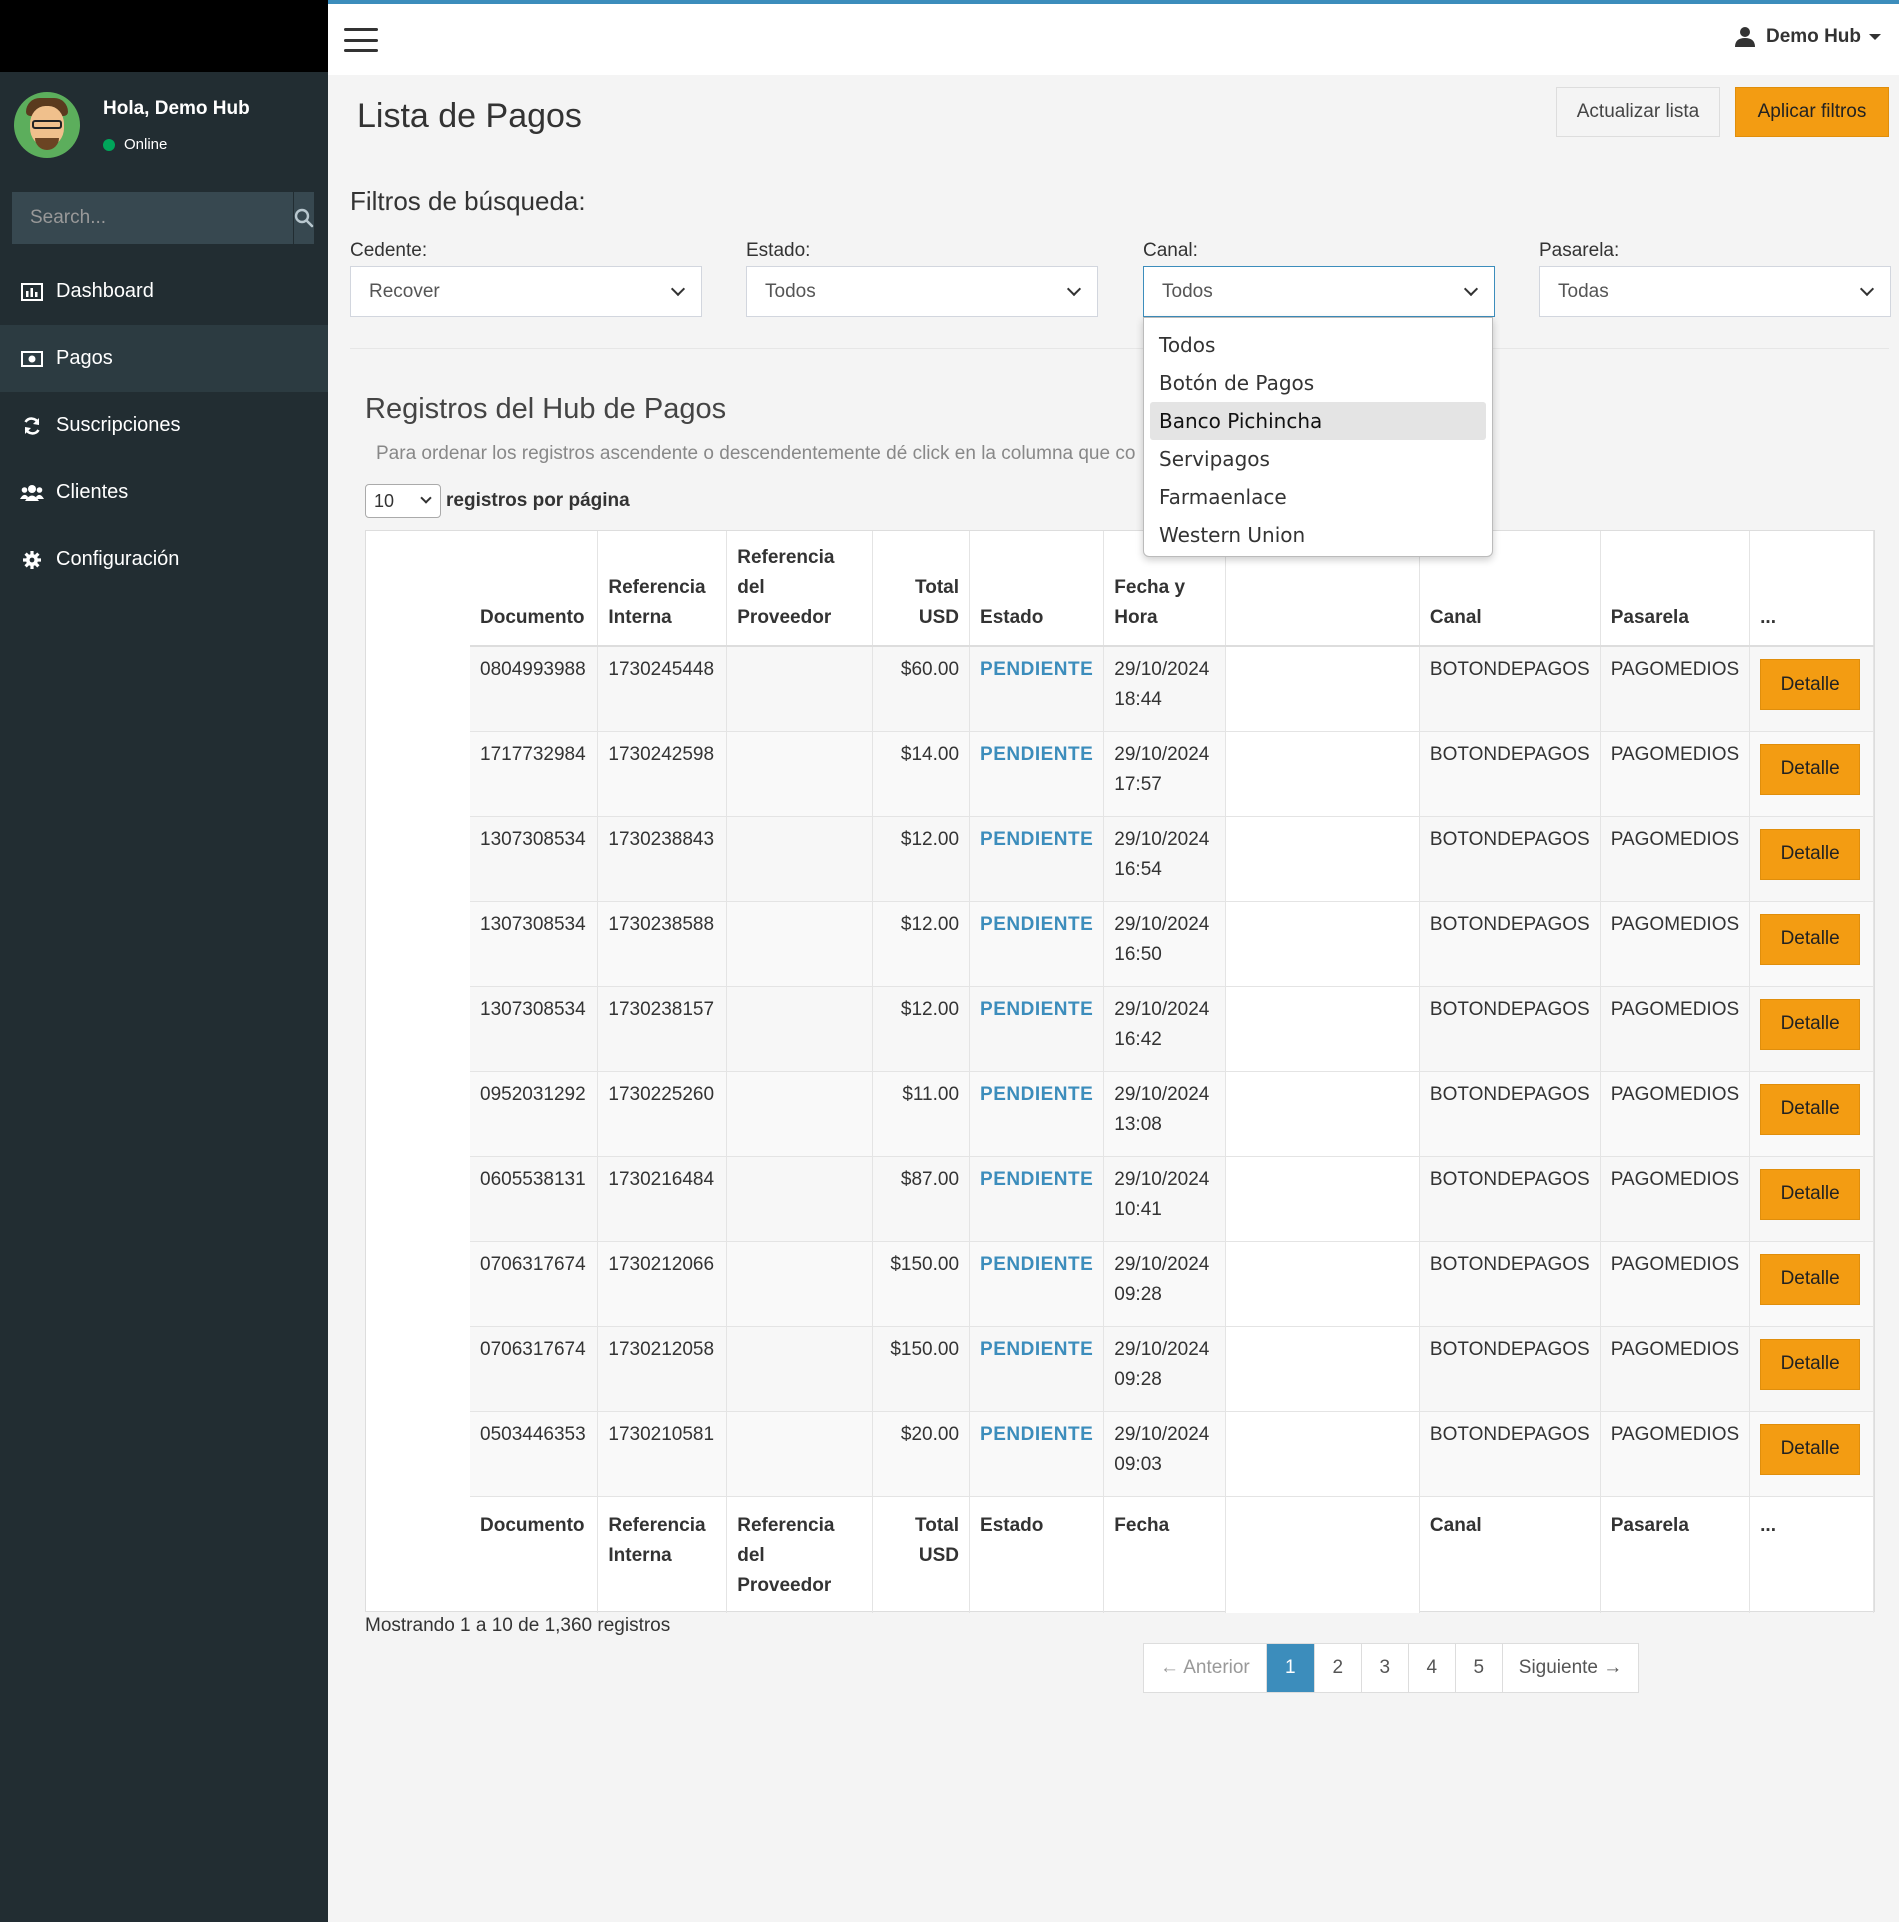  What do you see at coordinates (1138, 1039) in the screenshot?
I see `cell-fecha-time: 16:42` at bounding box center [1138, 1039].